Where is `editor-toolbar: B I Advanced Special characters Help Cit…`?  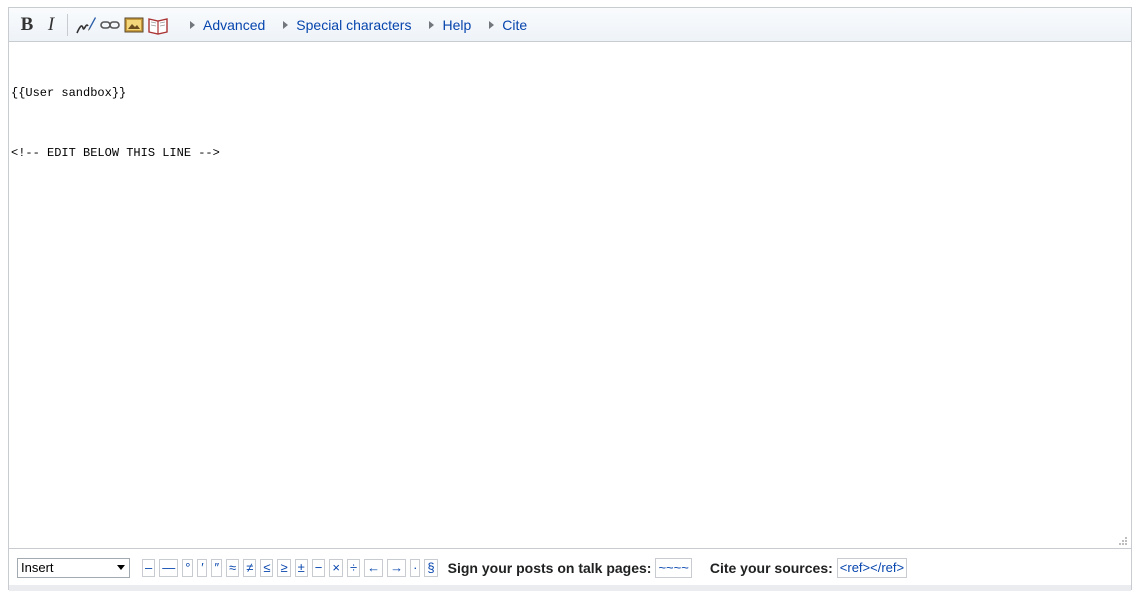
editor-toolbar: B I Advanced Special characters Help Cit… is located at coordinates (570, 25).